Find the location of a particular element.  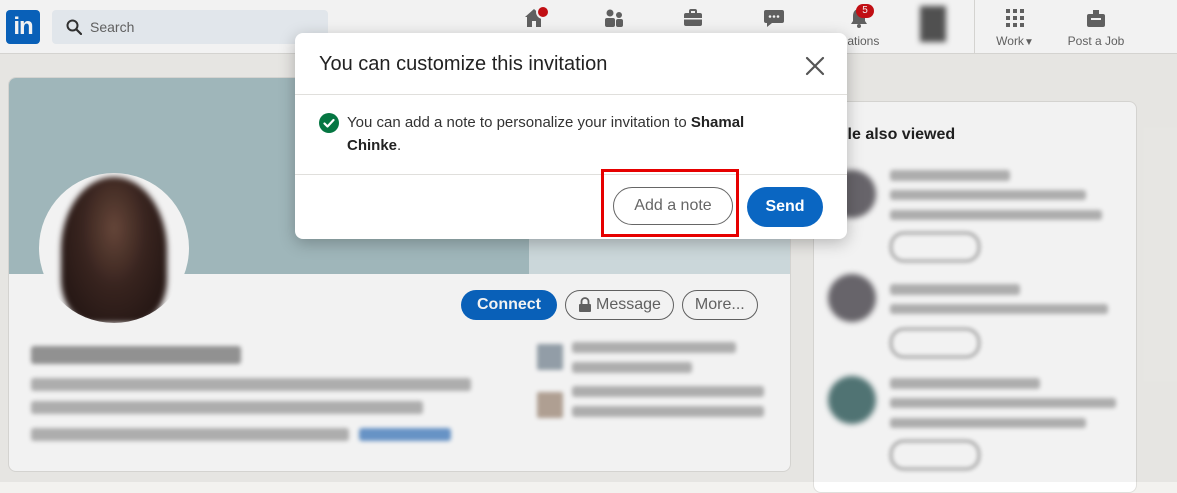

close-icon is located at coordinates (815, 66).